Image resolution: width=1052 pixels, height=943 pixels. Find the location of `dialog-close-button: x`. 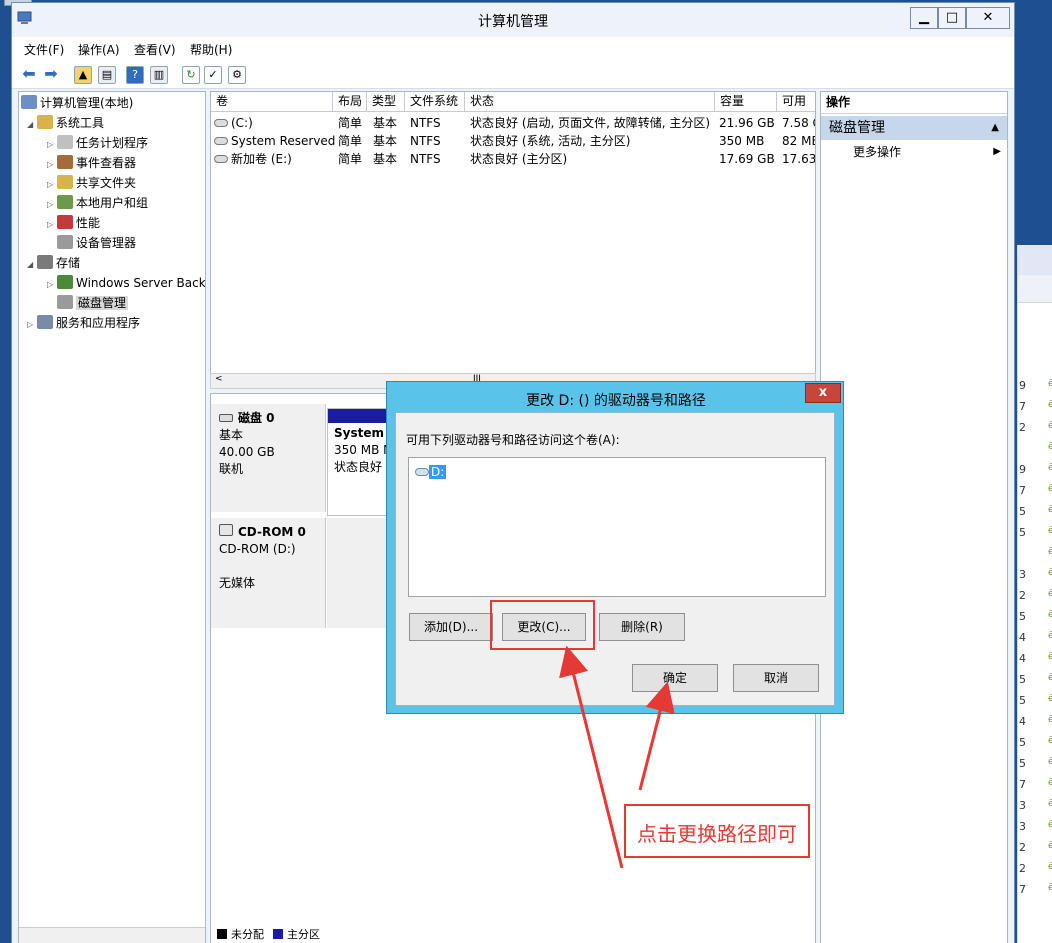

dialog-close-button: x is located at coordinates (823, 393).